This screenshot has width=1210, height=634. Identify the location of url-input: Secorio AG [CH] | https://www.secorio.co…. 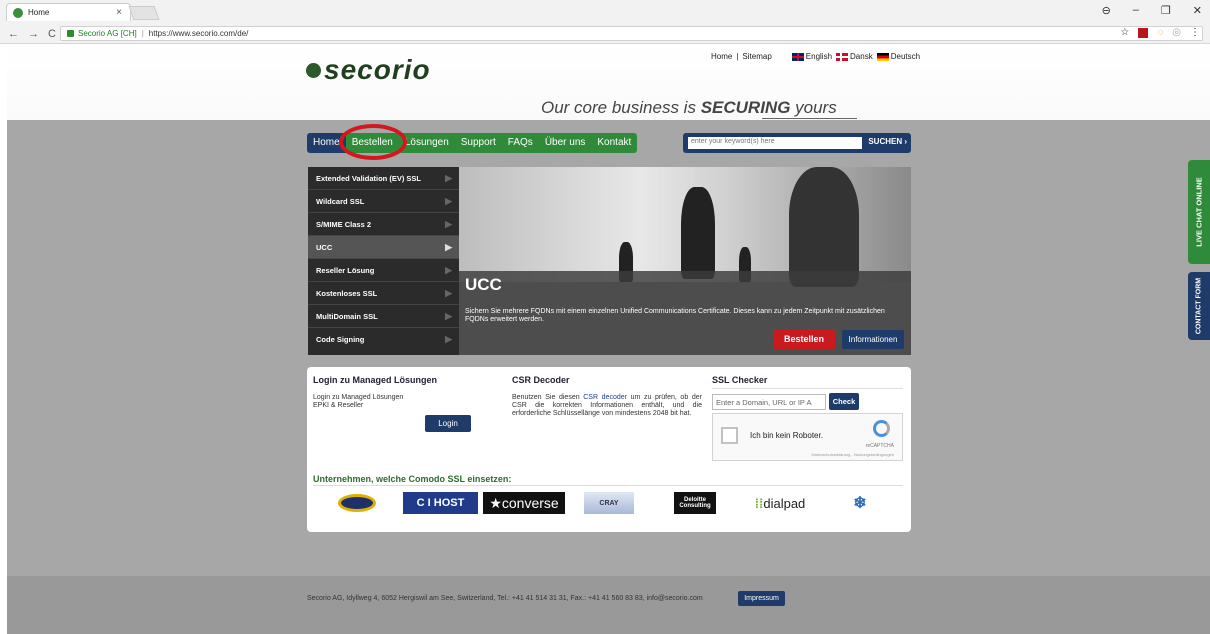
(631, 33).